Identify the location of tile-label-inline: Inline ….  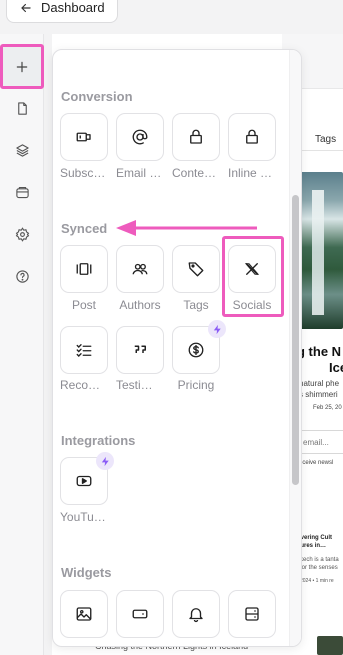
(250, 173).